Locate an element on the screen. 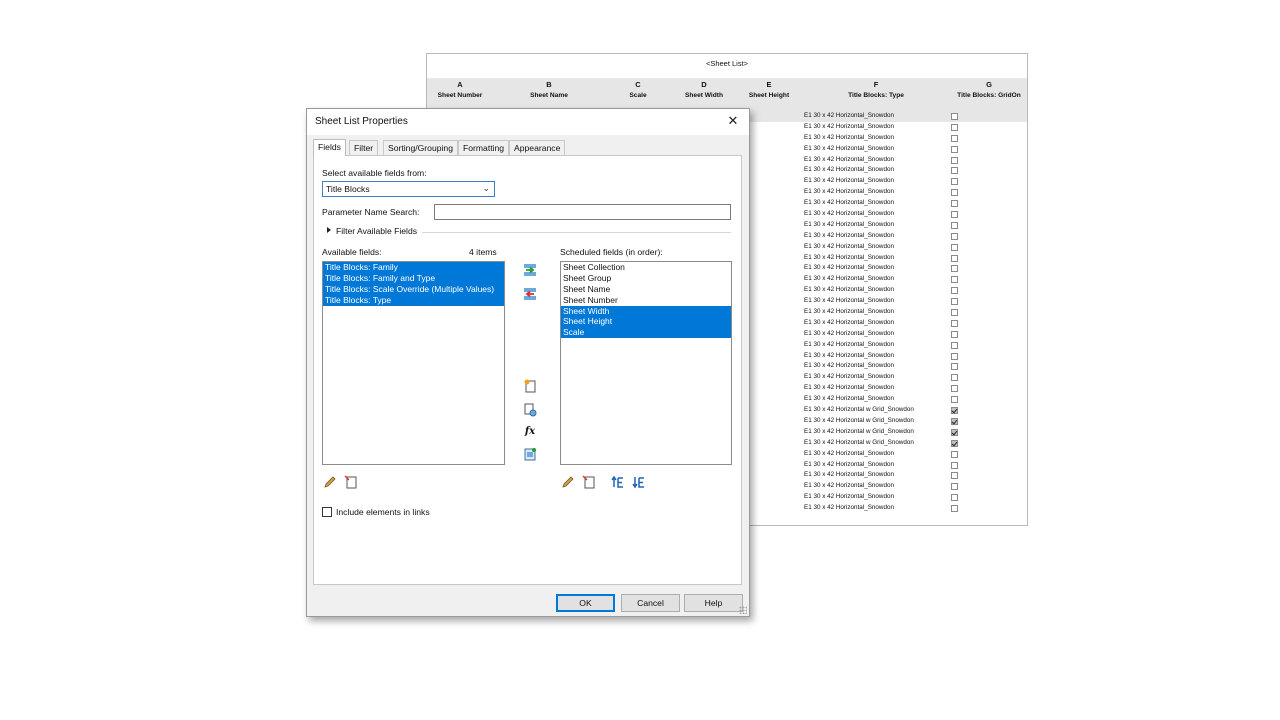 The image size is (1280, 720). move-down-icon is located at coordinates (639, 482).